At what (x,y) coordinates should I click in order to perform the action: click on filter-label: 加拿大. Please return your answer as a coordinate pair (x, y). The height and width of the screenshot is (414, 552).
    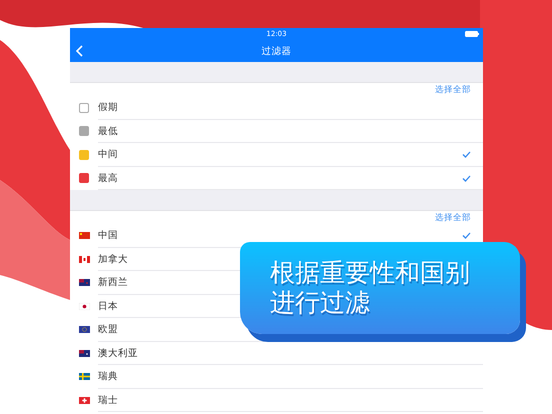
    Looking at the image, I should click on (113, 259).